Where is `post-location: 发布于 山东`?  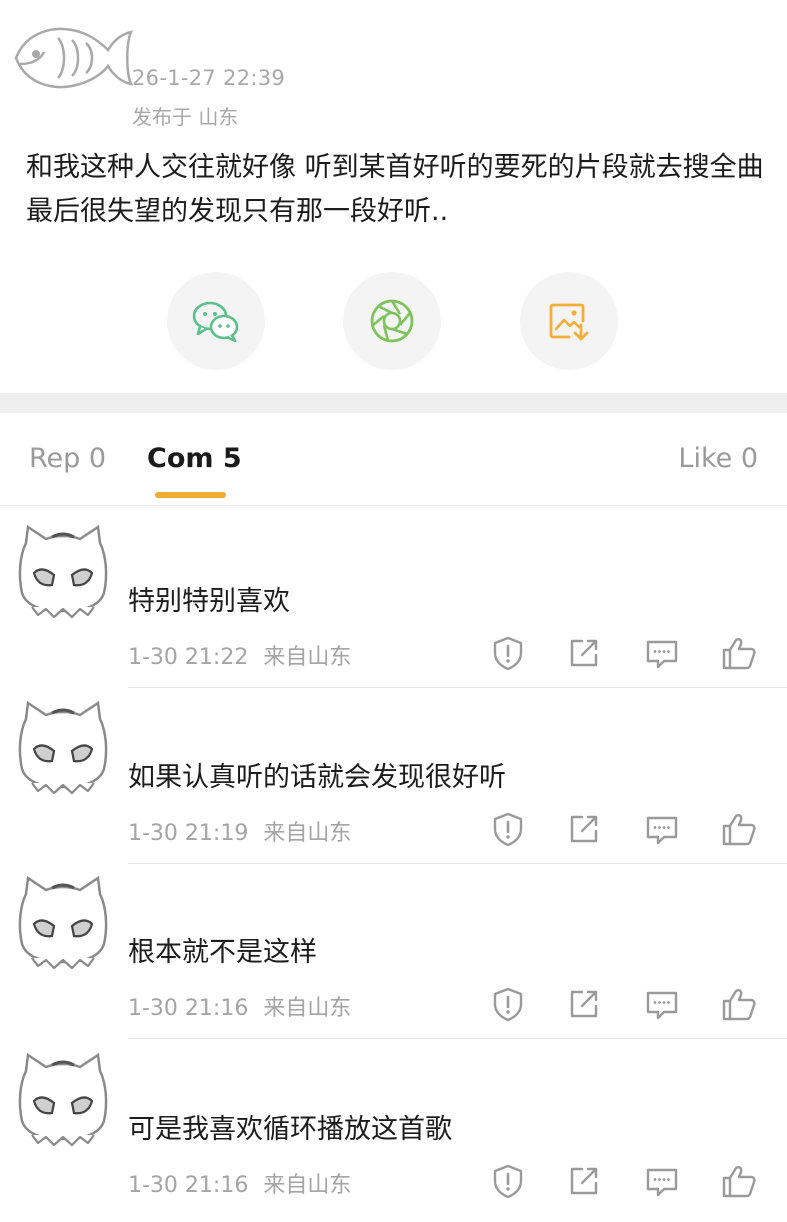
post-location: 发布于 山东 is located at coordinates (185, 117).